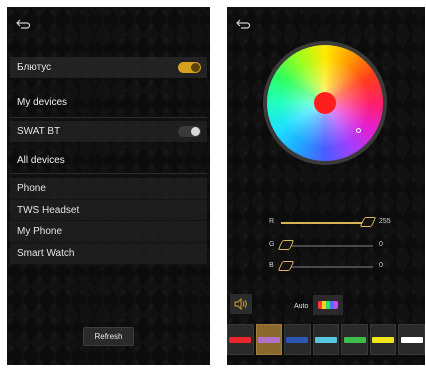  What do you see at coordinates (108, 254) in the screenshot?
I see `device-item-smart-watch: Smart Watch` at bounding box center [108, 254].